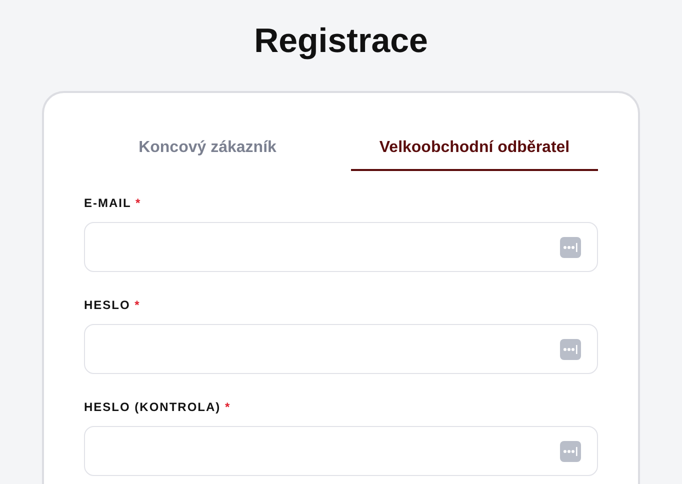 The image size is (682, 484). I want to click on tab: Velkoobchodní odběratel, so click(474, 149).